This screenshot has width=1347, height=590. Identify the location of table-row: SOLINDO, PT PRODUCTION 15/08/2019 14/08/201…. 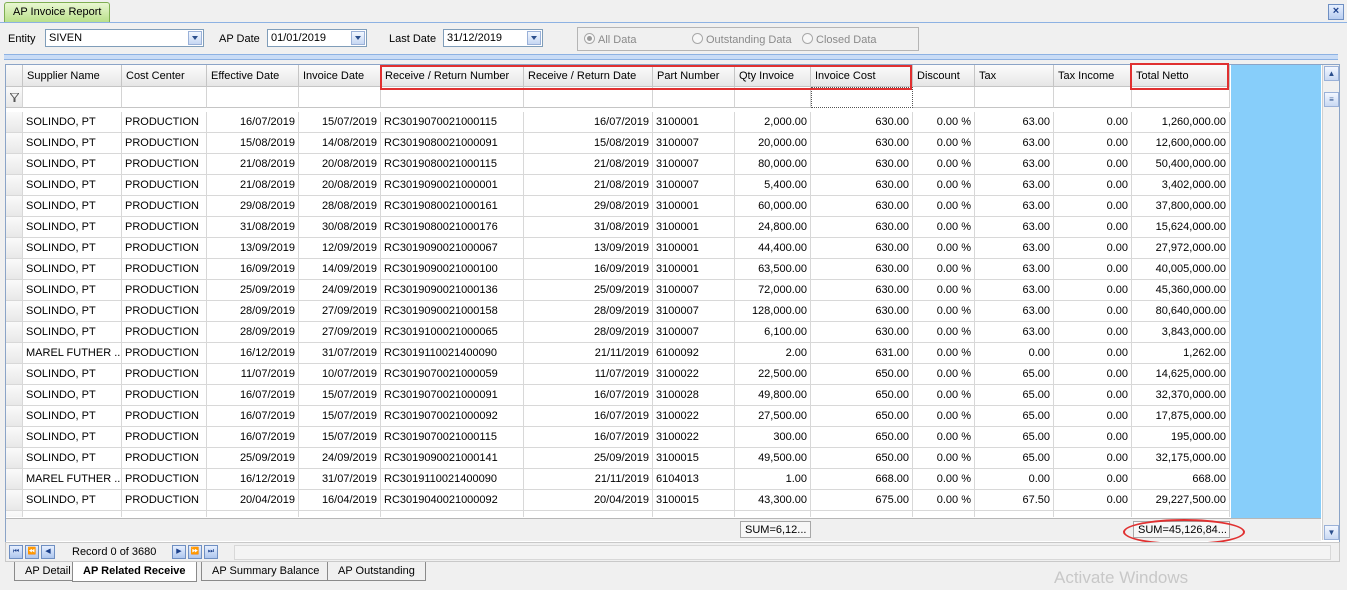
(618, 143).